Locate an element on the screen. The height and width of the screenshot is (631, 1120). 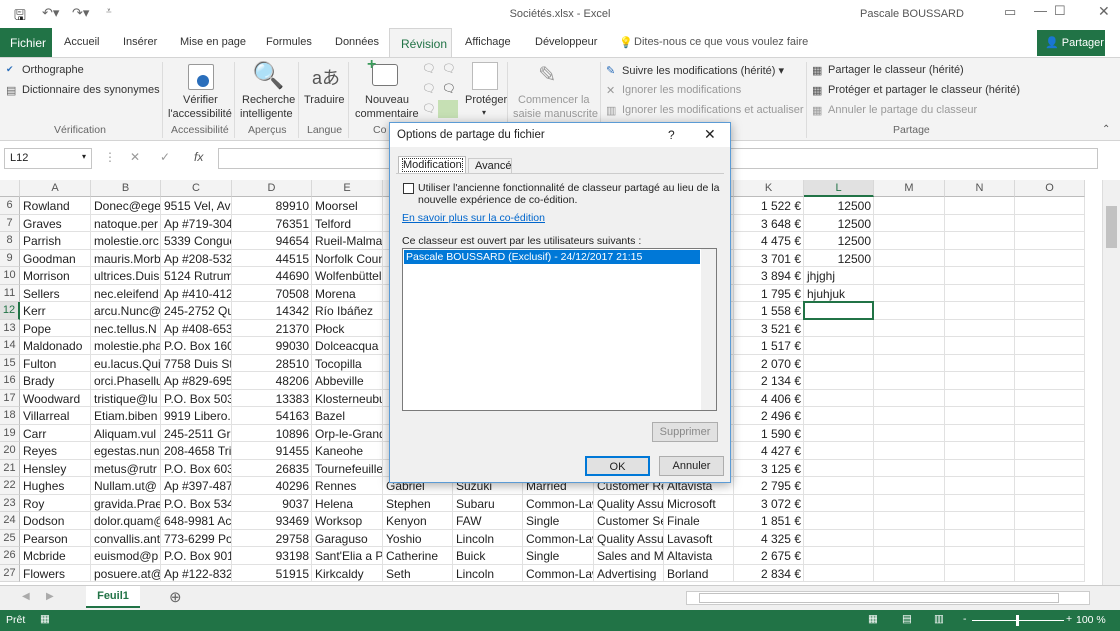
cell-M11 is located at coordinates (909, 293).